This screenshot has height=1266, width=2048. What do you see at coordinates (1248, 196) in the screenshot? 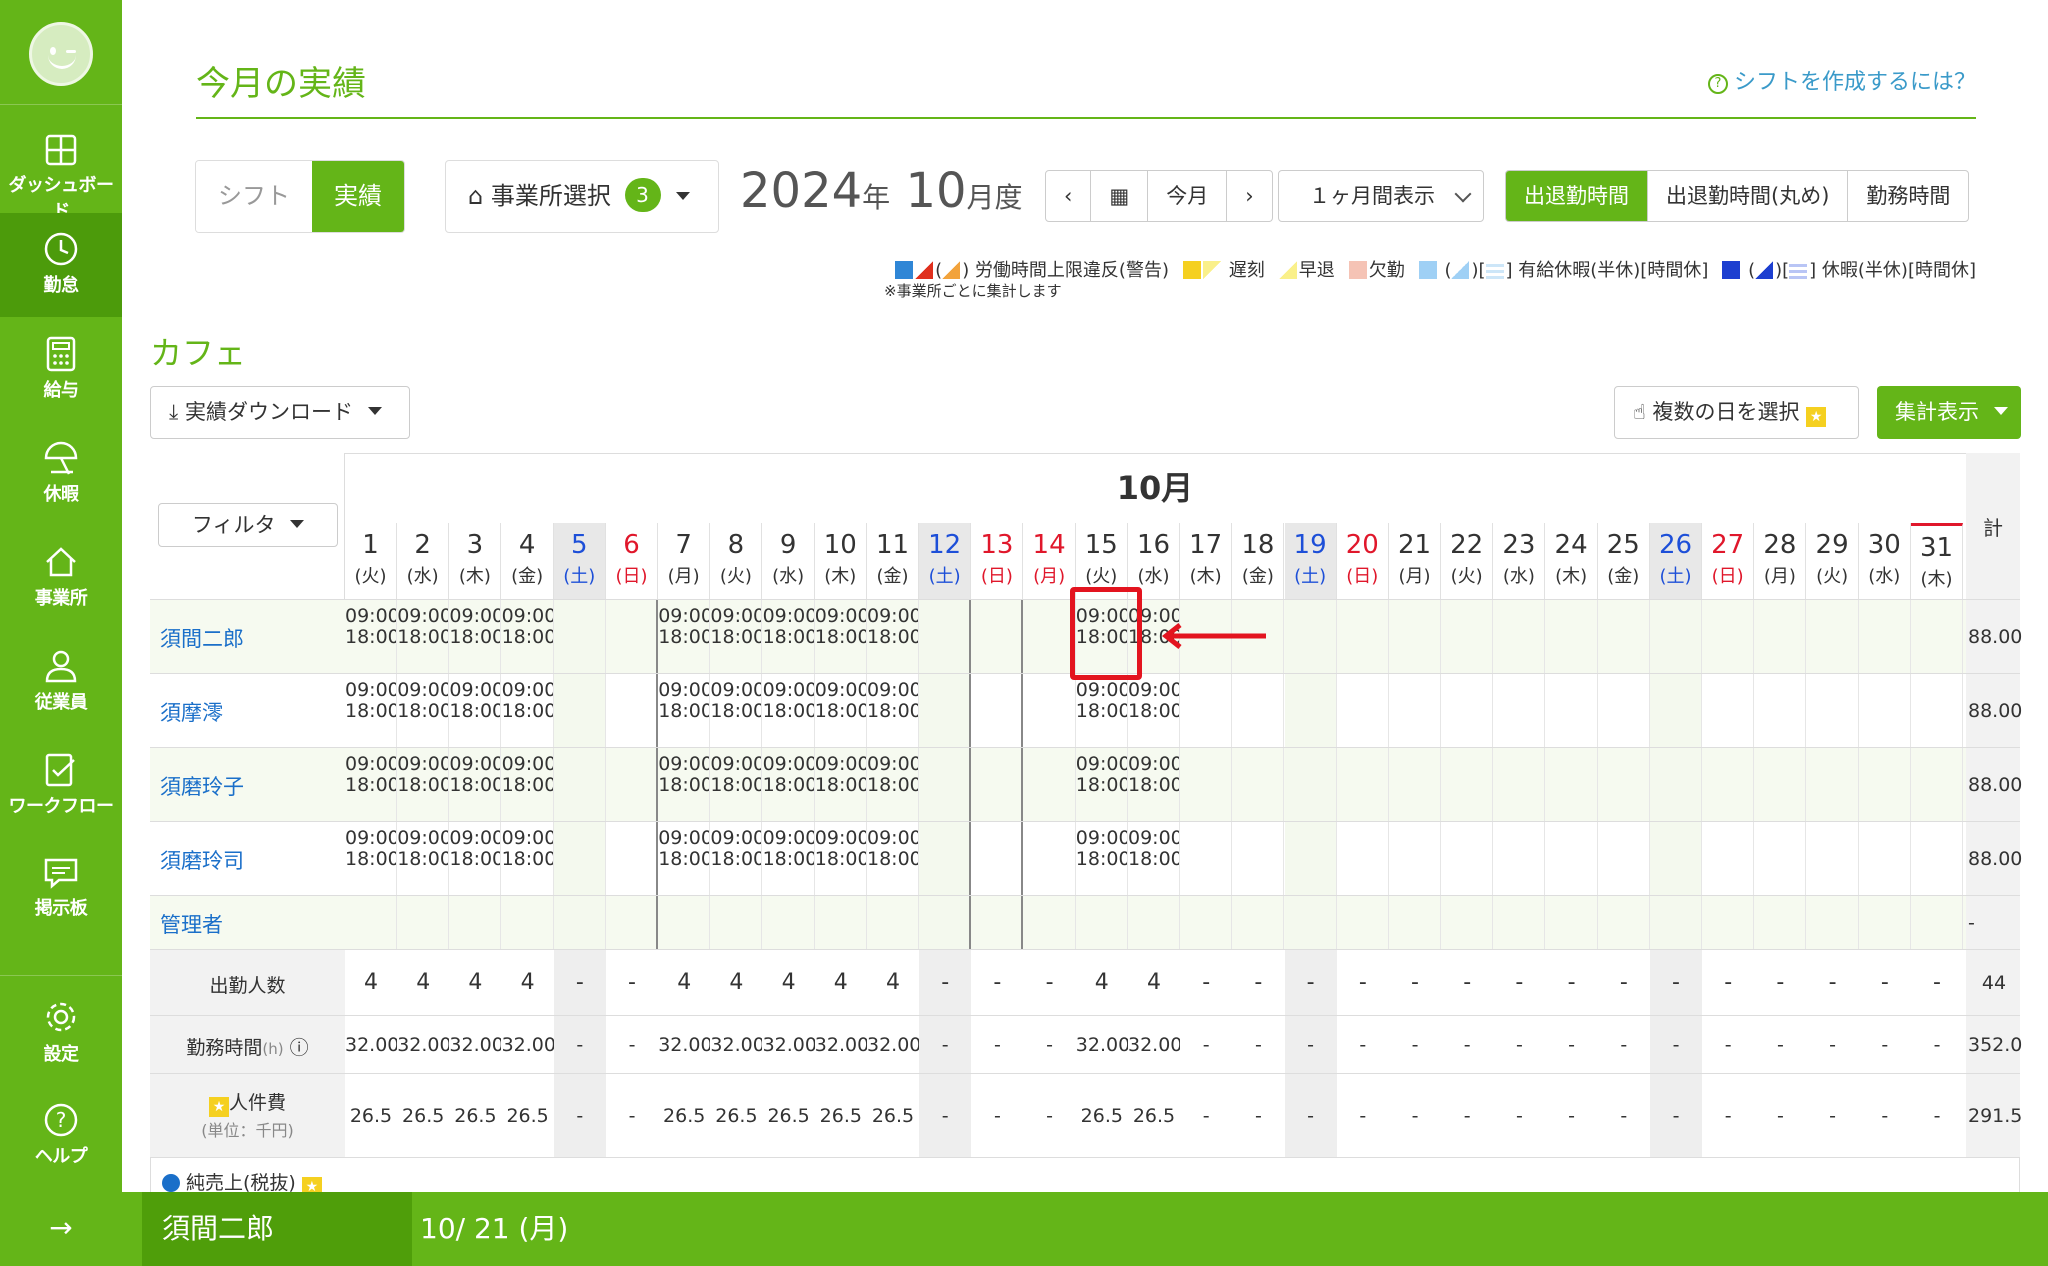
I see `next-month-button: ›` at bounding box center [1248, 196].